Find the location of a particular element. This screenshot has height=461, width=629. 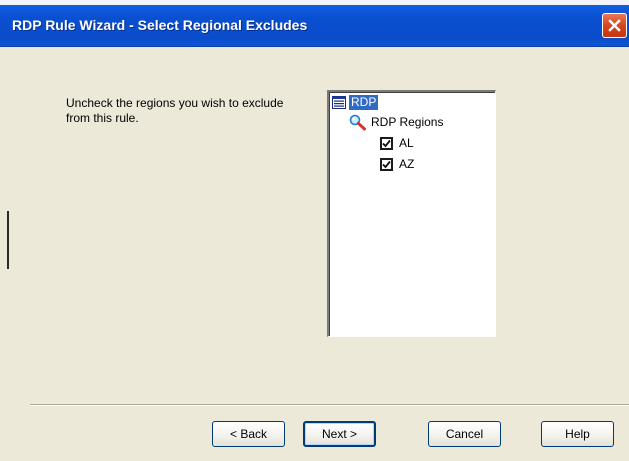

tree-item-al-label: AL is located at coordinates (406, 143).